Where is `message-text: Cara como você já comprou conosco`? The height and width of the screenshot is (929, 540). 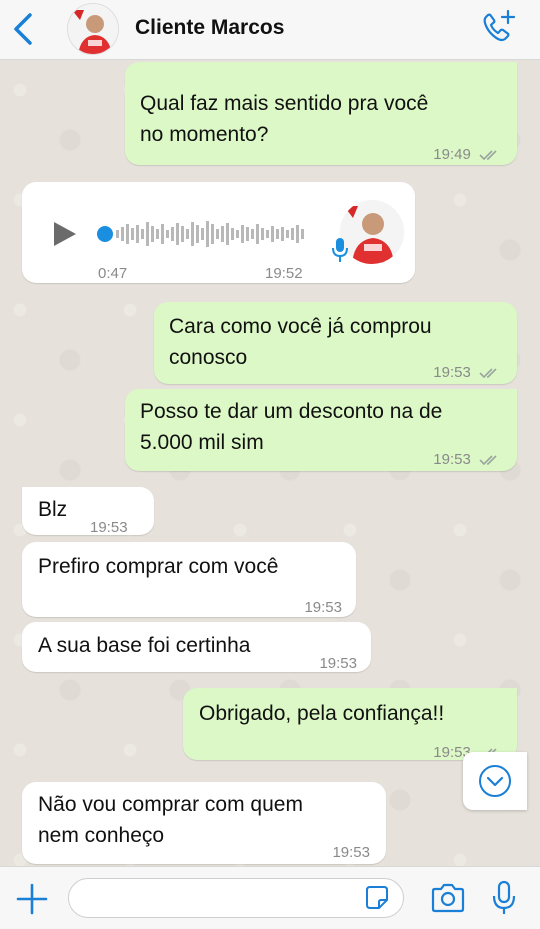
message-text: Cara como você já comprou conosco is located at coordinates (300, 342).